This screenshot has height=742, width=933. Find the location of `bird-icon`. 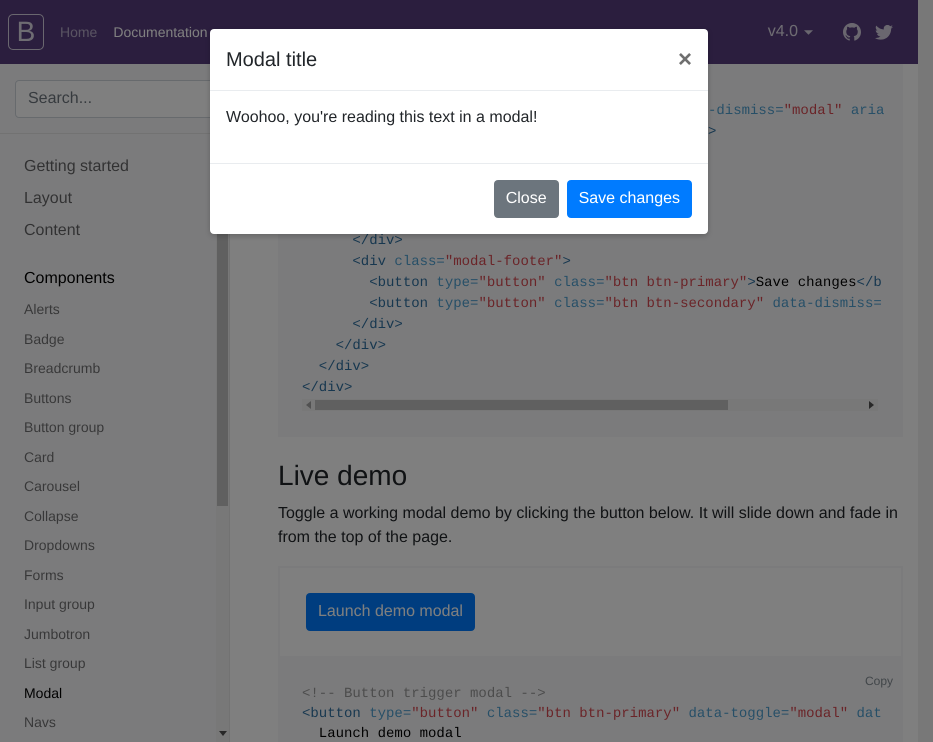

bird-icon is located at coordinates (884, 32).